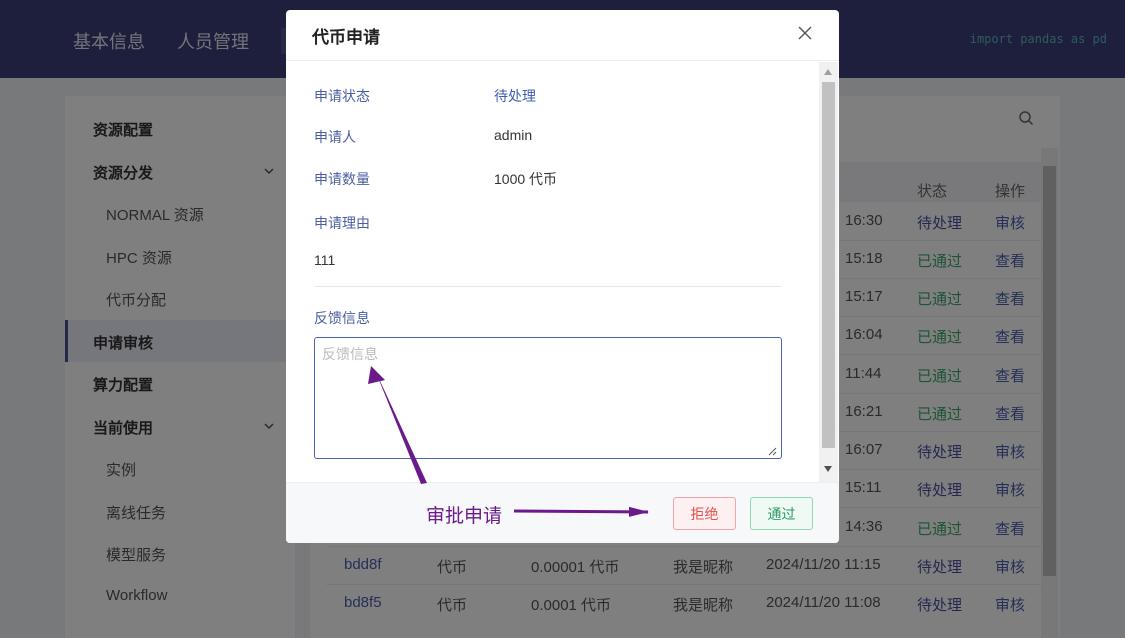  Describe the element at coordinates (562, 60) in the screenshot. I see `dialog-header-divider` at that location.